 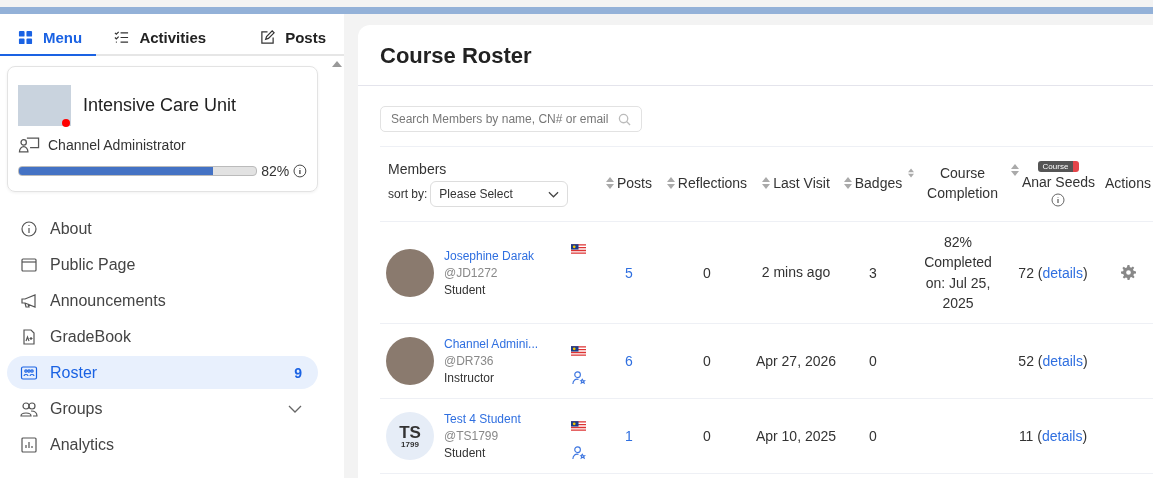 I want to click on table-cell-text: Apr 27, 2026, so click(x=796, y=361).